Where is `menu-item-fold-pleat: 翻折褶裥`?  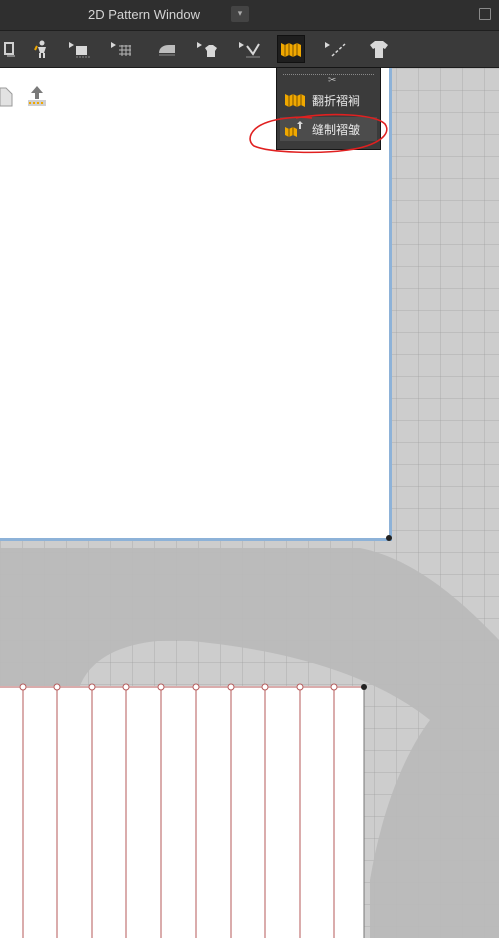 menu-item-fold-pleat: 翻折褶裥 is located at coordinates (328, 100).